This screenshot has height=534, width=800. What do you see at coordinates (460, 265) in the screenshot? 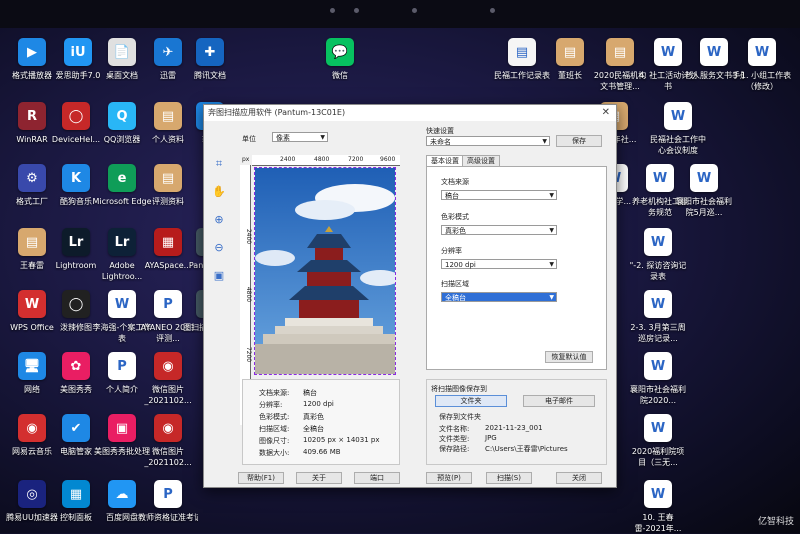
I see `resolution-value: 1200 dpi` at bounding box center [460, 265].